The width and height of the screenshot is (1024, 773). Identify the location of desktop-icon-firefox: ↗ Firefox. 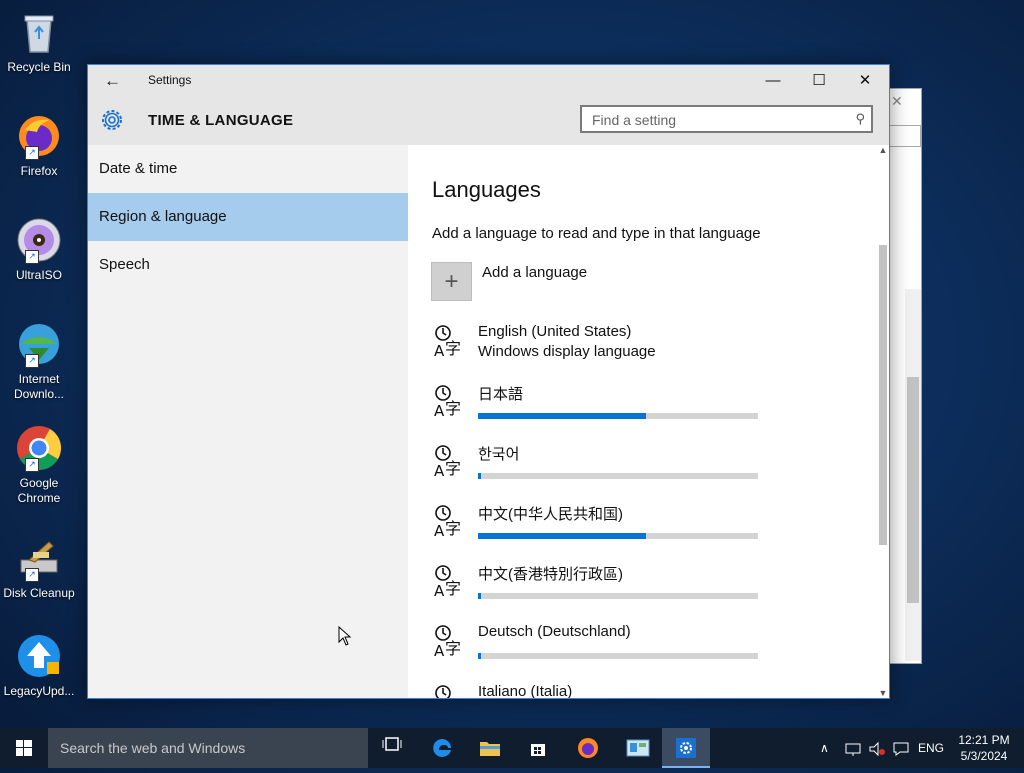
(39, 145).